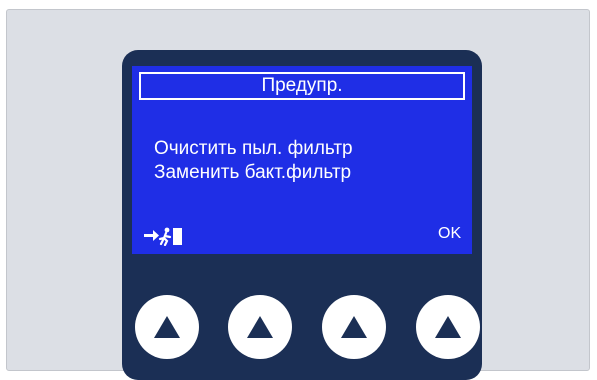 The width and height of the screenshot is (597, 380). I want to click on warning-message-bacterial-filter: Заменить бакт.фильтр, so click(253, 172).